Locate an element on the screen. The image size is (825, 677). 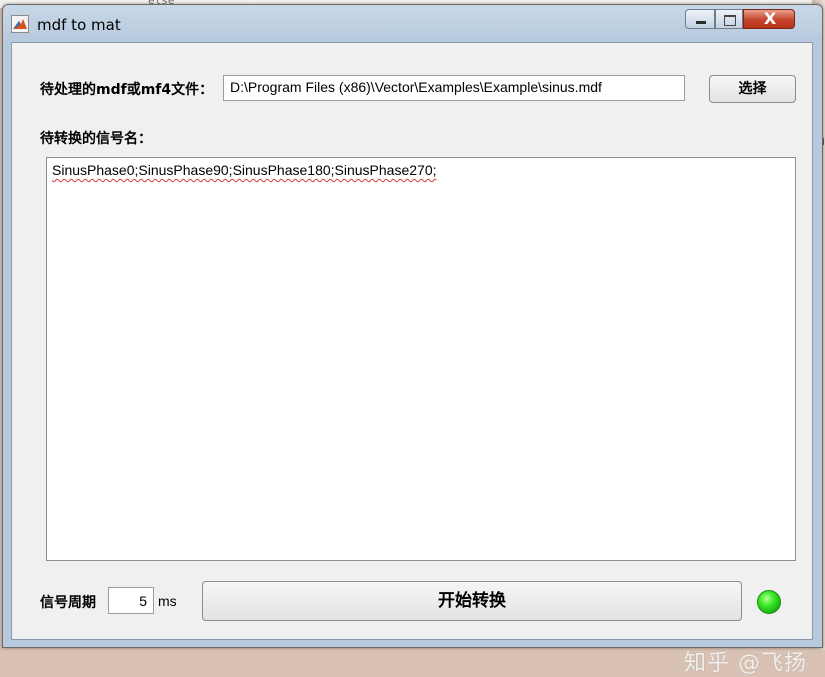
period-label: 信号周期 is located at coordinates (68, 603).